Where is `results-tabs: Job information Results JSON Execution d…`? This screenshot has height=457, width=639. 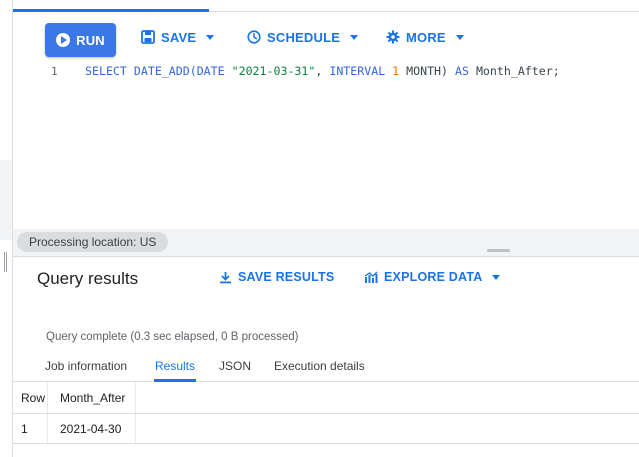 results-tabs: Job information Results JSON Execution d… is located at coordinates (326, 367).